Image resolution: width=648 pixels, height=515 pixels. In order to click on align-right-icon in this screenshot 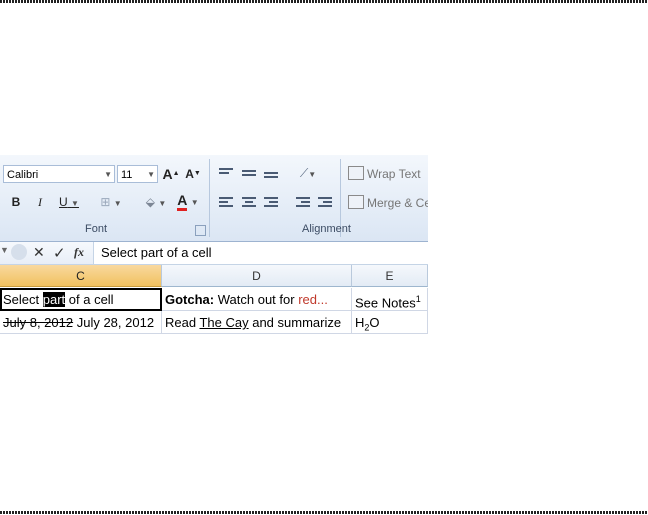, I will do `click(271, 203)`.